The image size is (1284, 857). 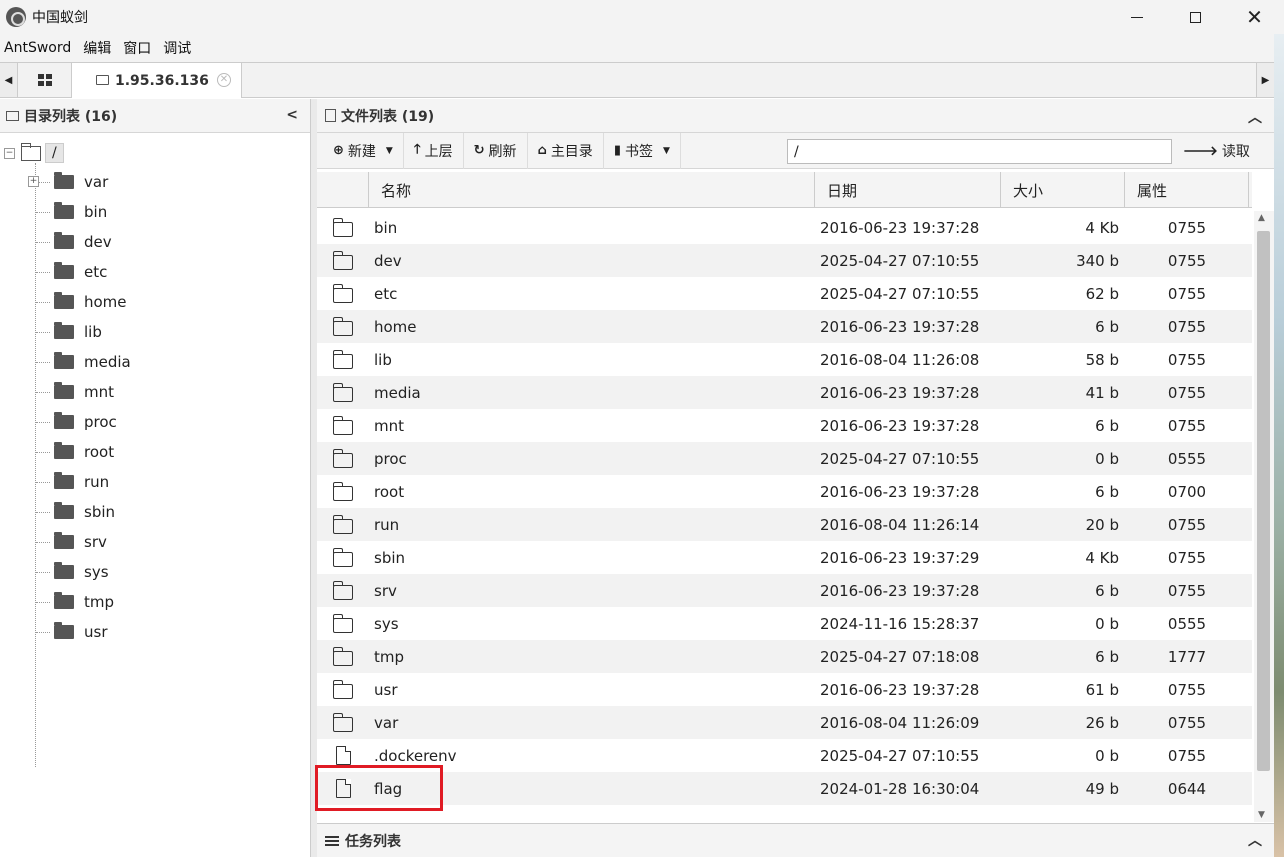 What do you see at coordinates (96, 632) in the screenshot?
I see `tree-item-label: usr` at bounding box center [96, 632].